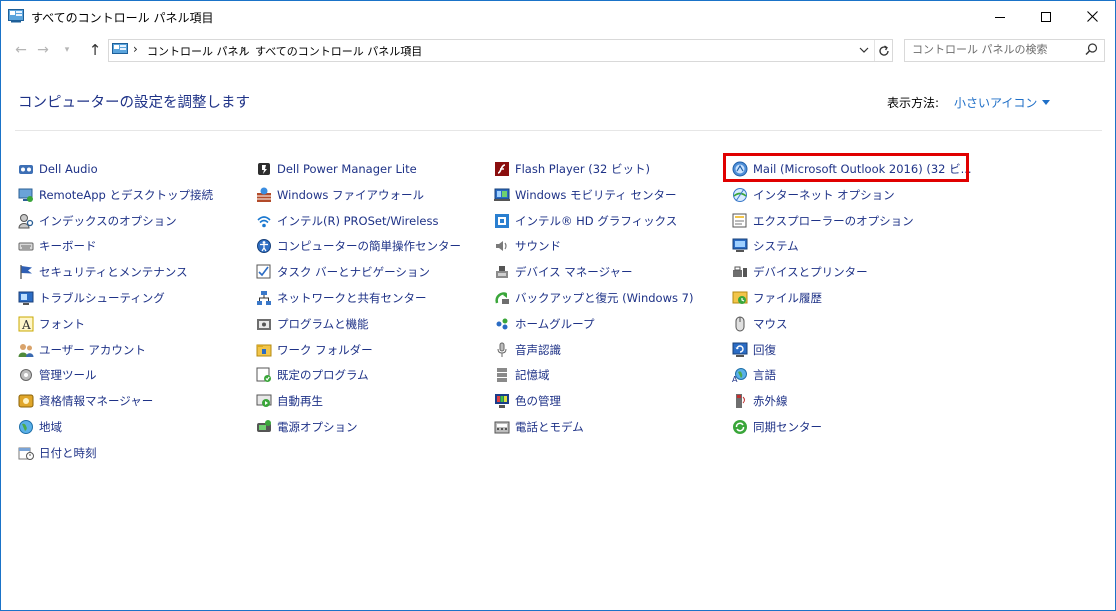 This screenshot has width=1116, height=611. Describe the element at coordinates (595, 195) in the screenshot. I see `item-label: Windows モビリティ センター` at that location.